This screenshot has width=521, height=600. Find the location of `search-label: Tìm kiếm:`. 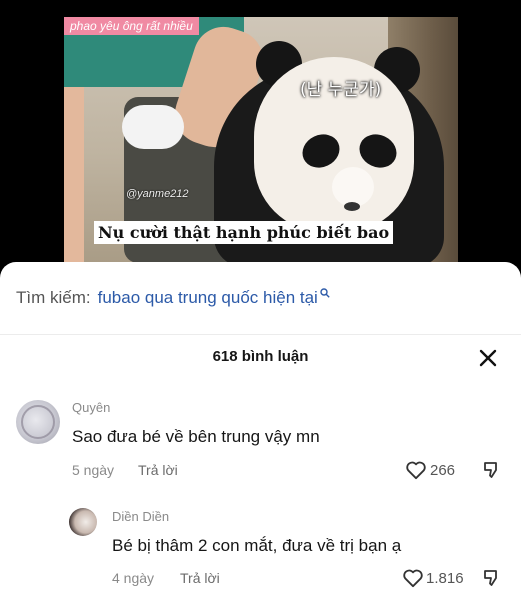

search-label: Tìm kiếm: is located at coordinates (53, 297).